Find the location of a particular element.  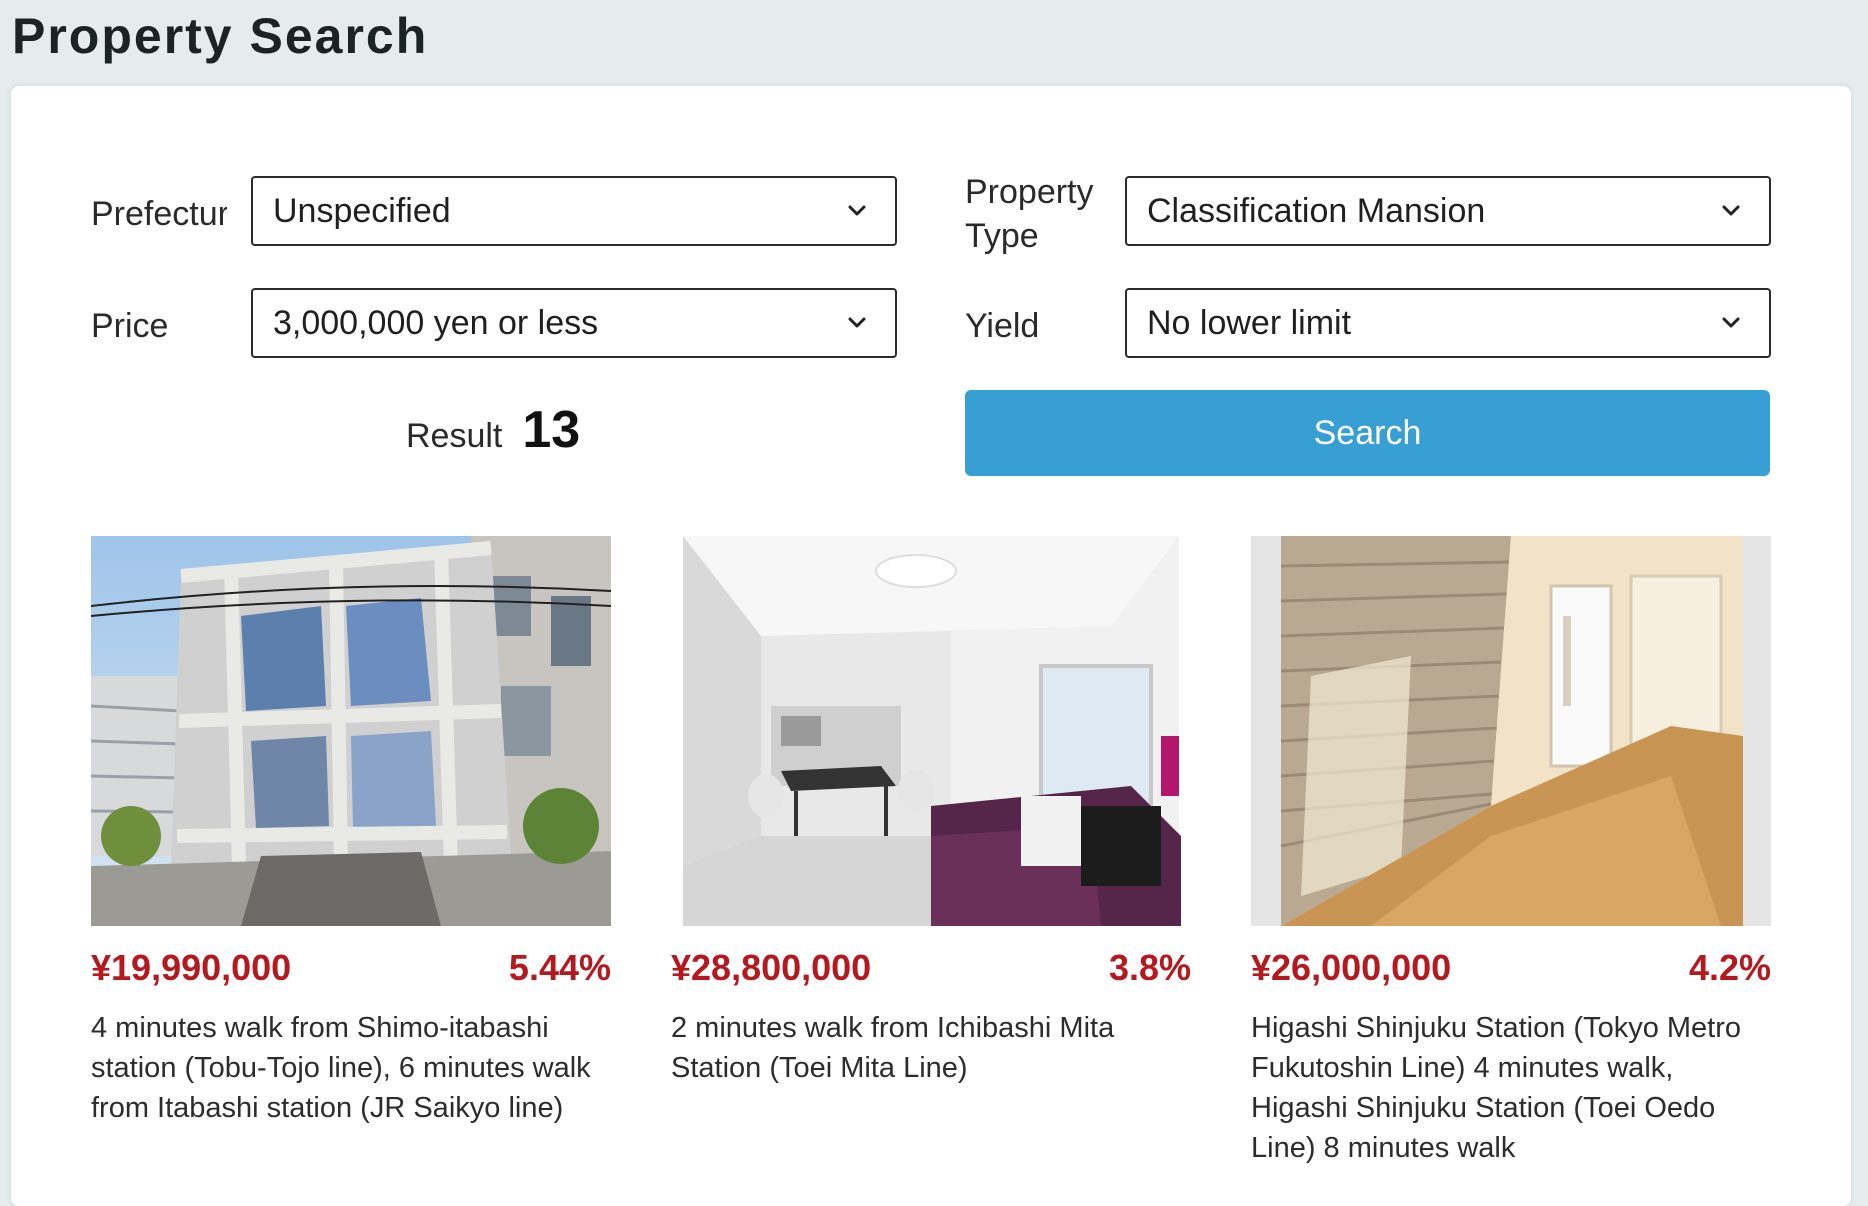

result-summary: Result 13 is located at coordinates (493, 435).